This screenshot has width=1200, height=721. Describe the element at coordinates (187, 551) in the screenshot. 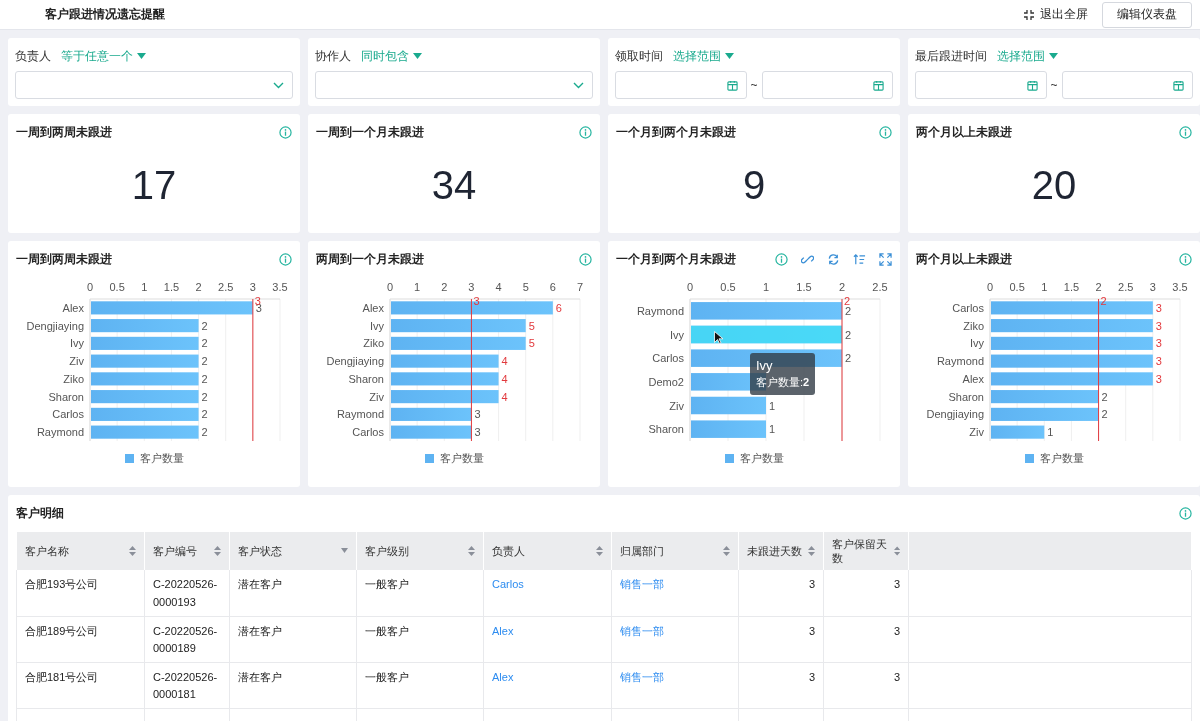

I see `column-header: 客户编号` at that location.